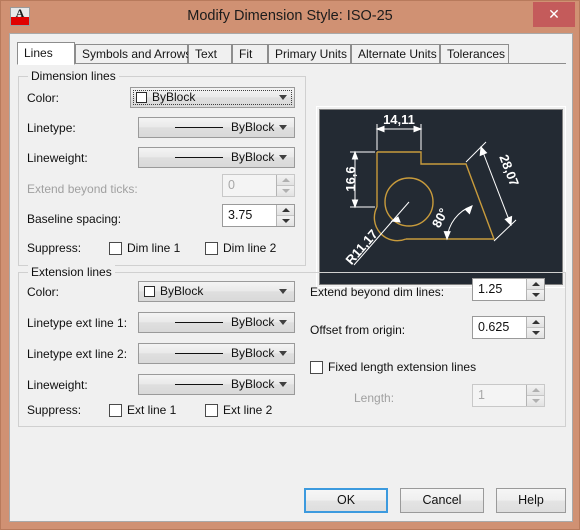  What do you see at coordinates (490, 289) in the screenshot?
I see `extend-beyond-dim-lines-value: 1.25` at bounding box center [490, 289].